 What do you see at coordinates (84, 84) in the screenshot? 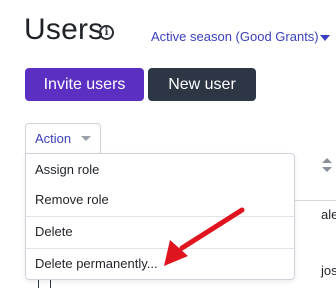
I see `invite-users-button: Invite users` at bounding box center [84, 84].